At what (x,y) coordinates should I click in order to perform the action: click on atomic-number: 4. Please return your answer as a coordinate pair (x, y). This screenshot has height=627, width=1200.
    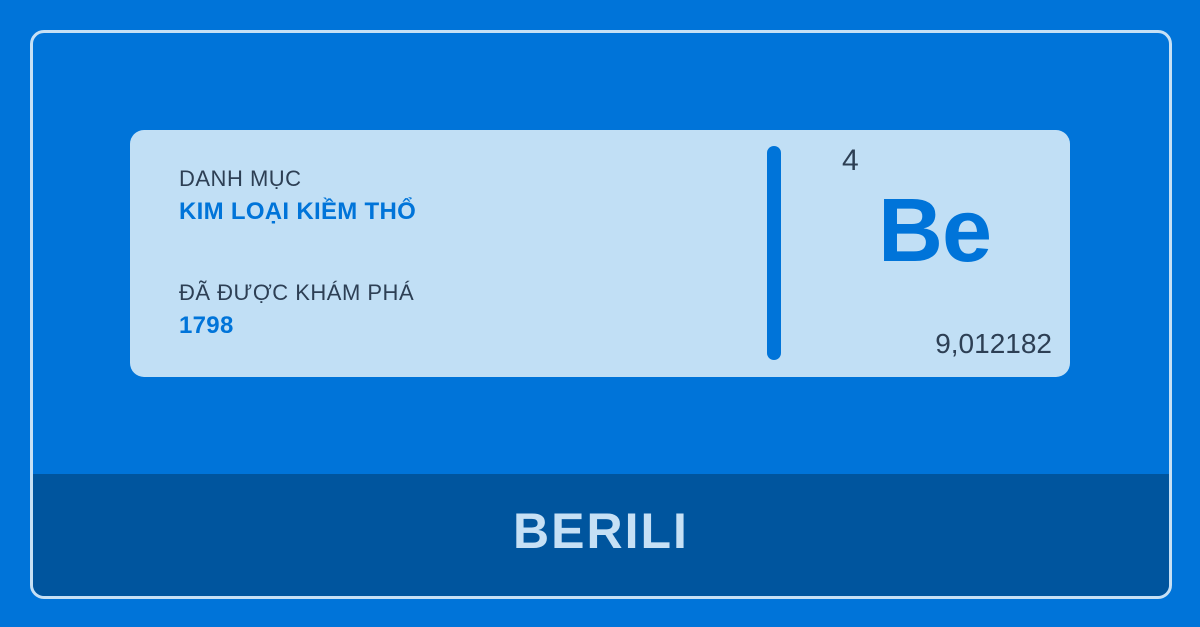
    Looking at the image, I should click on (850, 160).